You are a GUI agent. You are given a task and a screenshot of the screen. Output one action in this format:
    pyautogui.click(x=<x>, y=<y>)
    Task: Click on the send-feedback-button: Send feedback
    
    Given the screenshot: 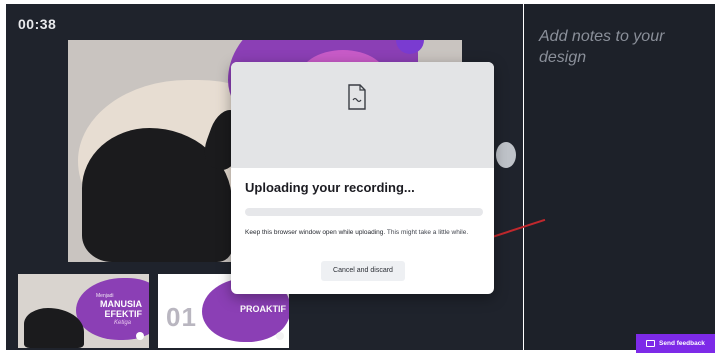 What is the action you would take?
    pyautogui.click(x=675, y=343)
    